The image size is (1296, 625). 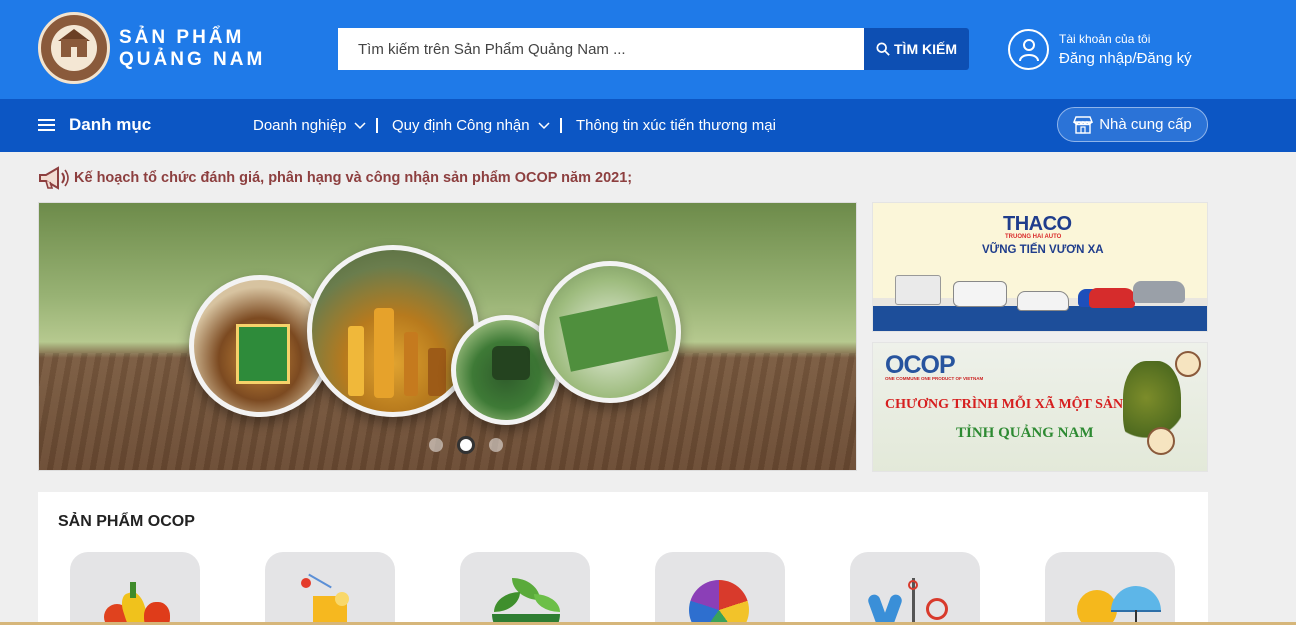 I want to click on category-textile, so click(x=720, y=588).